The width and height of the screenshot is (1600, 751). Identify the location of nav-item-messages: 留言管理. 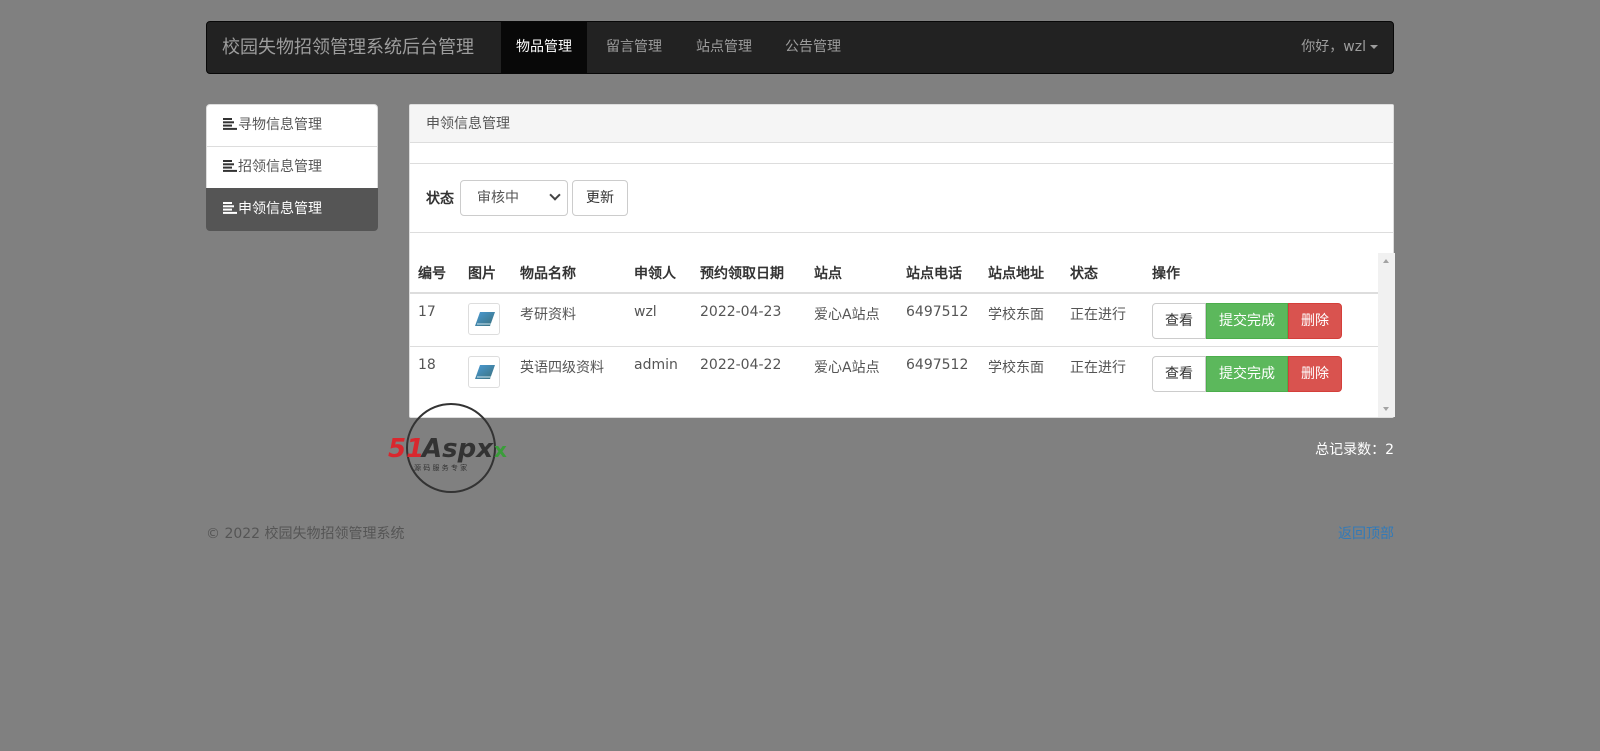
(634, 47).